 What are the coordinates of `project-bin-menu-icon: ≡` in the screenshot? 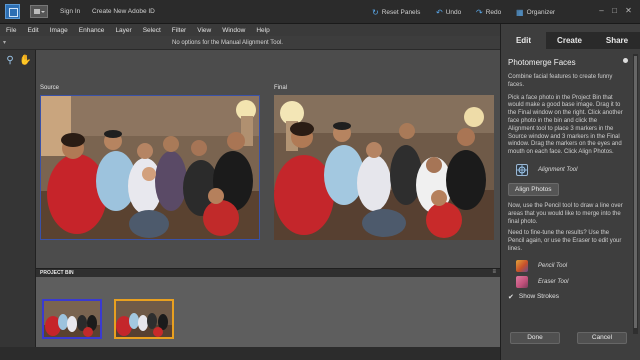 It's located at (494, 272).